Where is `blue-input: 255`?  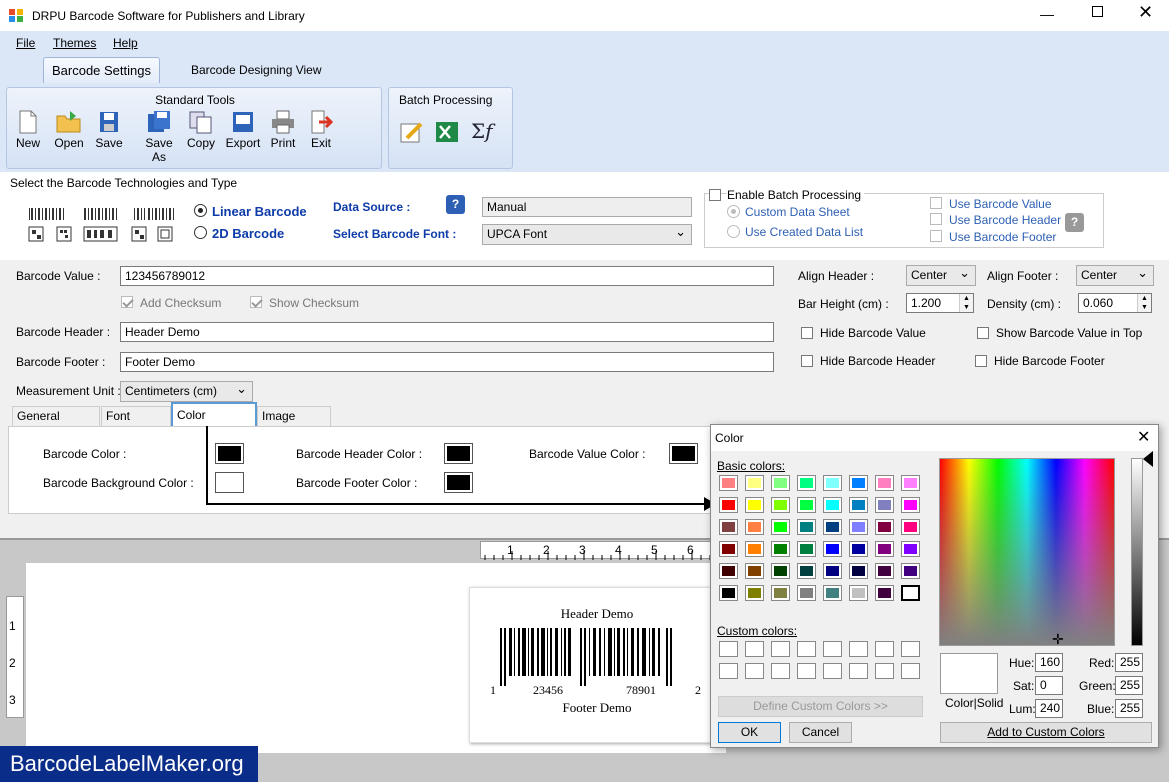
blue-input: 255 is located at coordinates (1129, 708).